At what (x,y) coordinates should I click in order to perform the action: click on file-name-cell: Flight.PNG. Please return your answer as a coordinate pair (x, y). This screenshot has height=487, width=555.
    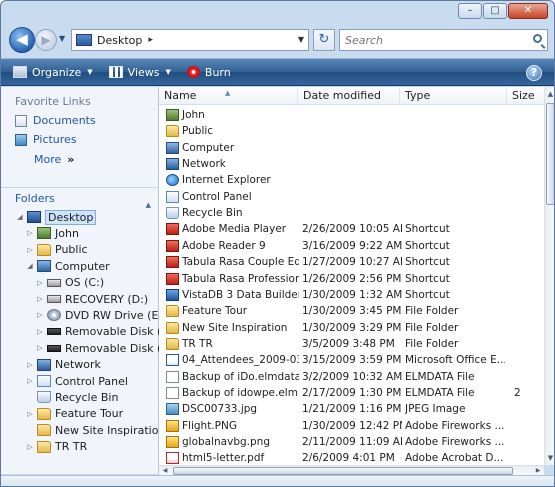
    Looking at the image, I should click on (232, 426).